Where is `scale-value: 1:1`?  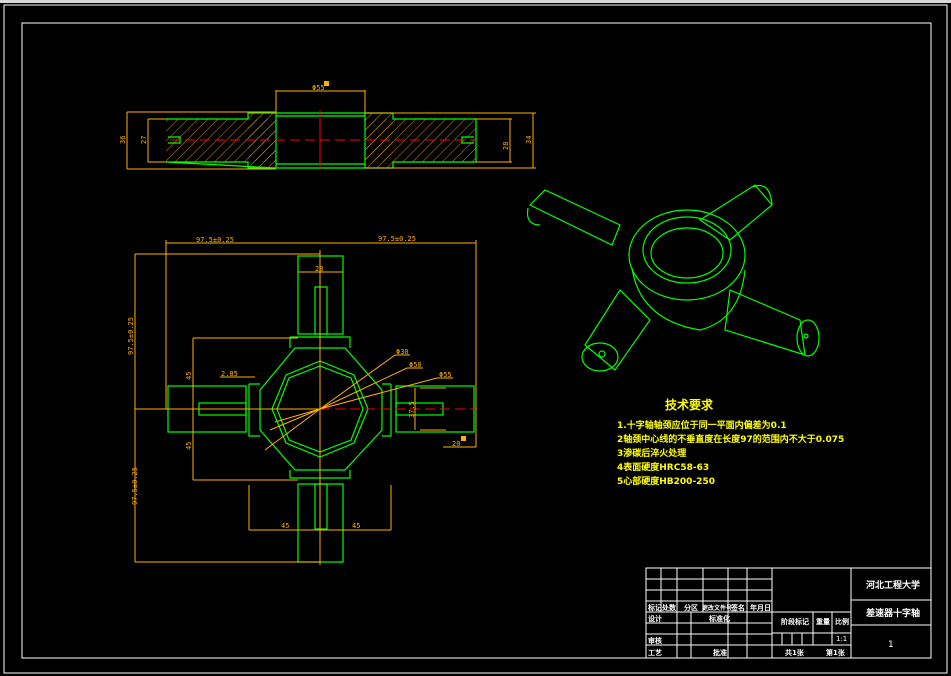 scale-value: 1:1 is located at coordinates (841, 639).